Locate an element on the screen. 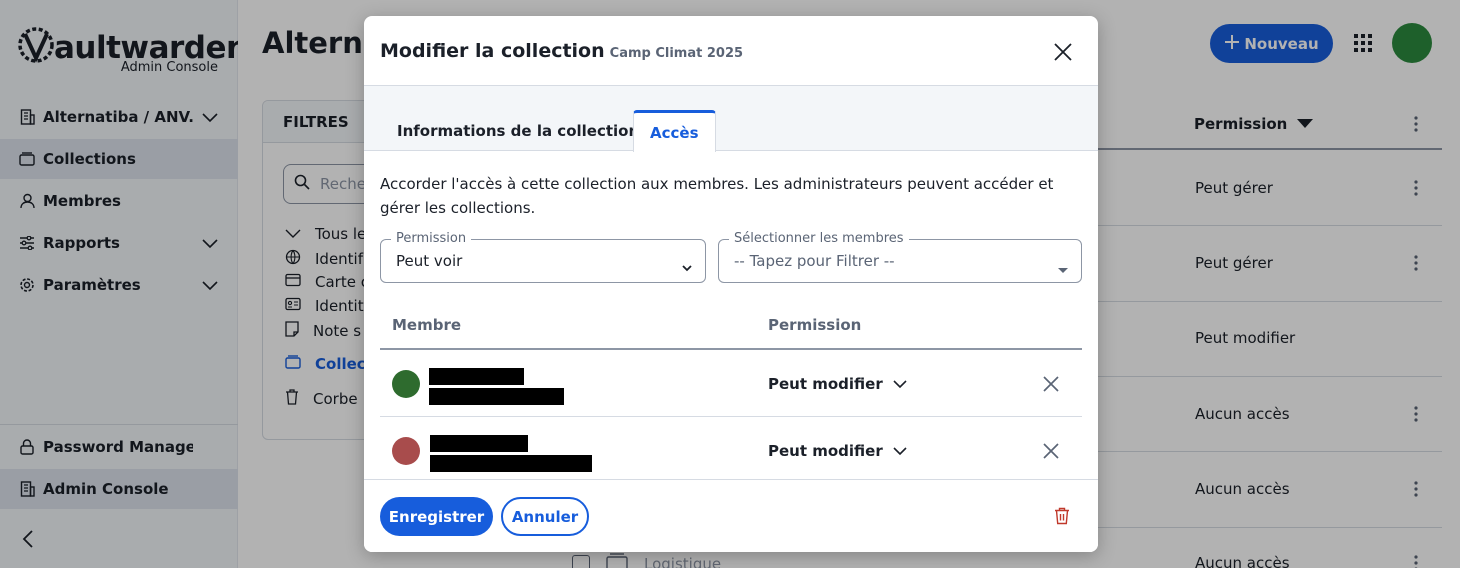 This screenshot has height=568, width=1460. column-header-permission: Permission is located at coordinates (815, 325).